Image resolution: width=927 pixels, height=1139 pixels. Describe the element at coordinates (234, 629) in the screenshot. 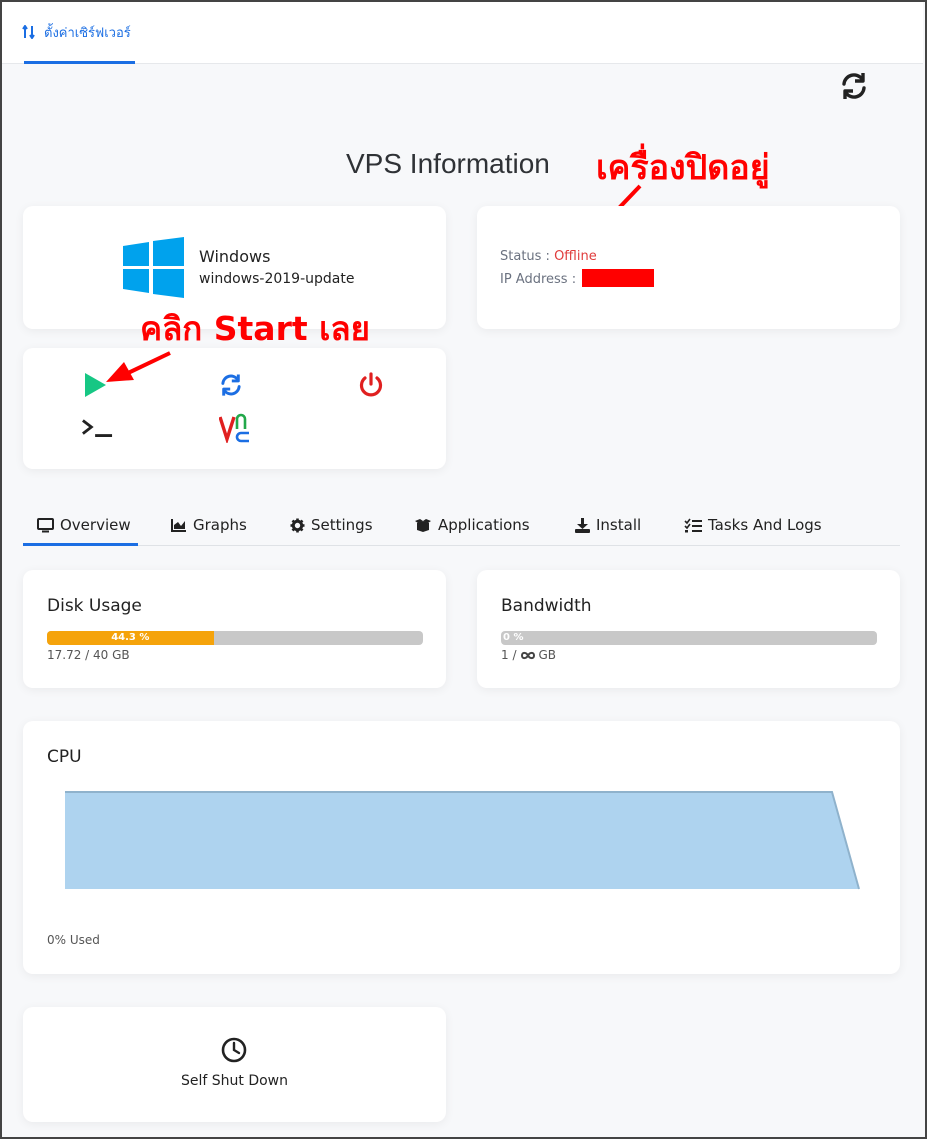

I see `disk-usage-card: Disk Usage 44.3 % 17.72 / 40 GB` at that location.